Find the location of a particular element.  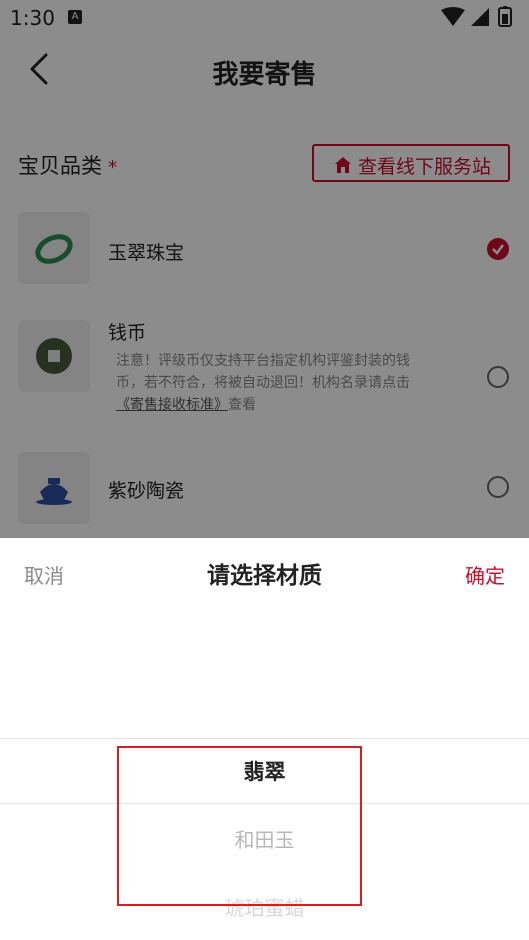

confirm-button: 确定 is located at coordinates (485, 574).